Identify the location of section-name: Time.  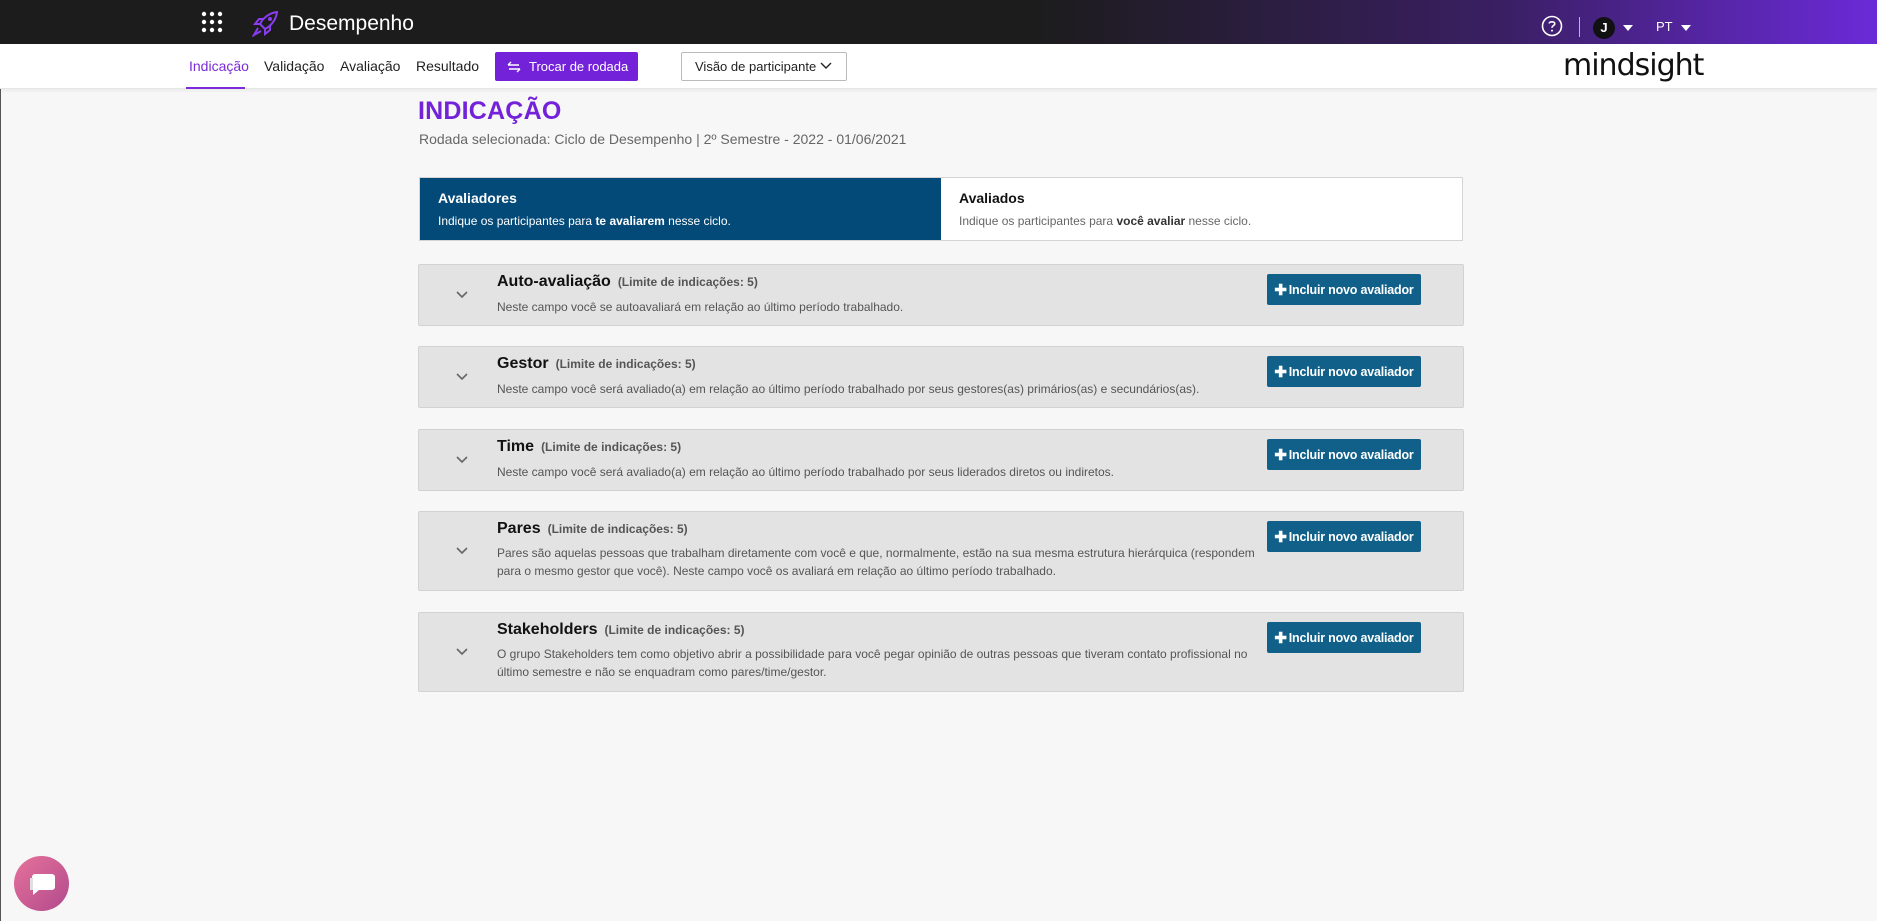
(516, 446).